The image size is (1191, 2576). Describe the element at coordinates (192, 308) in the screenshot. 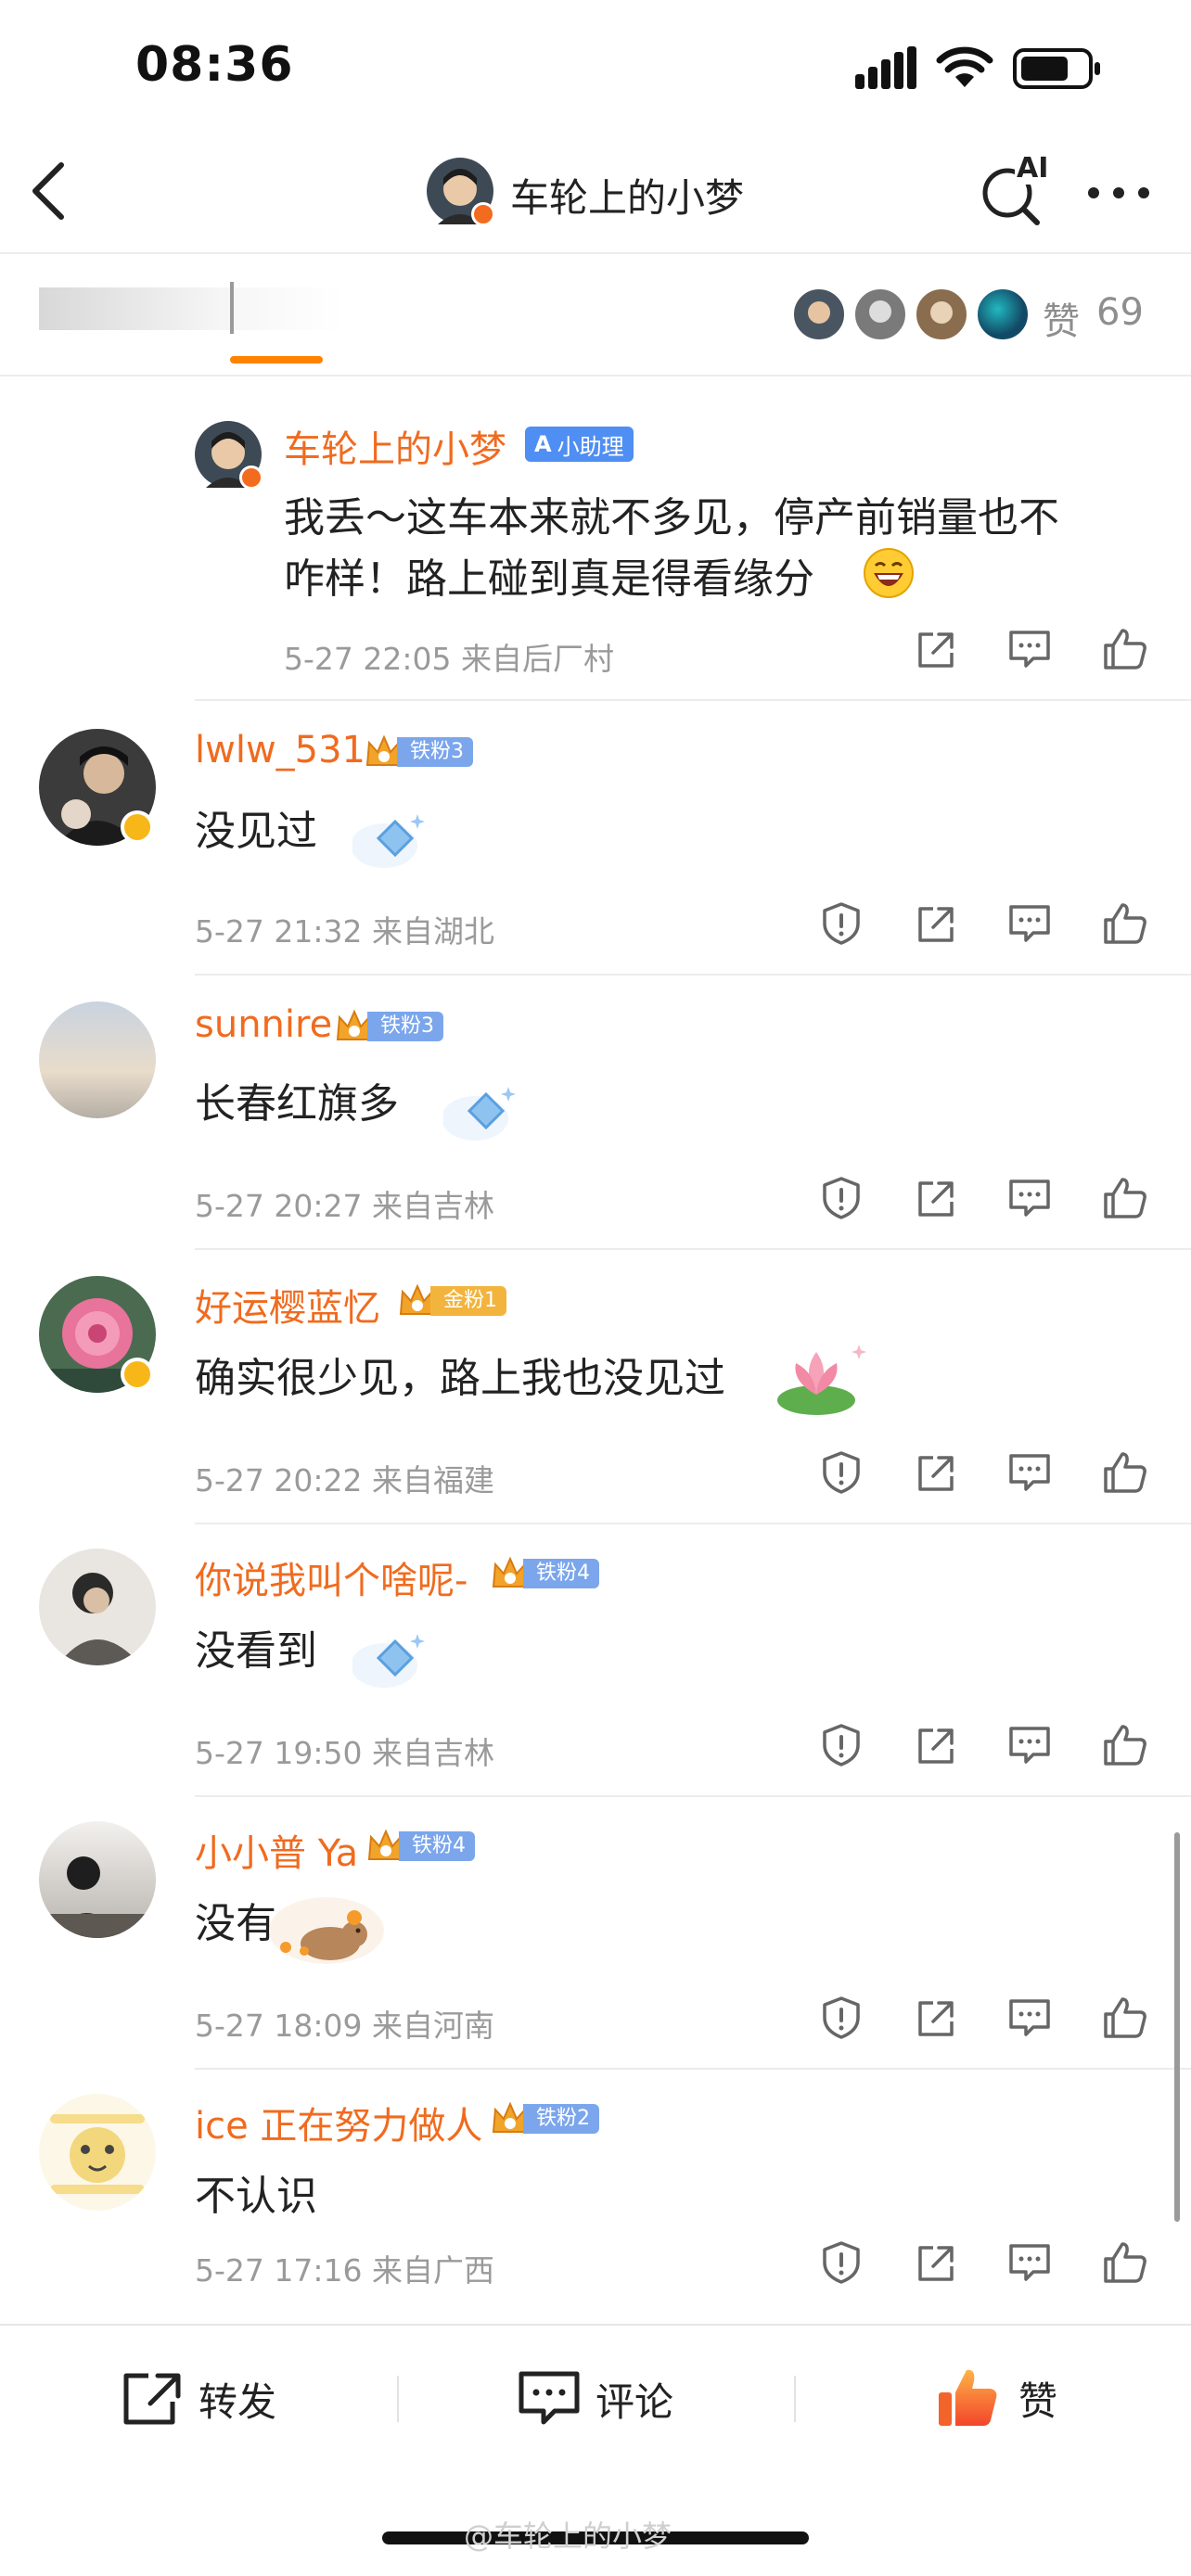

I see `blurred-tab-label` at that location.